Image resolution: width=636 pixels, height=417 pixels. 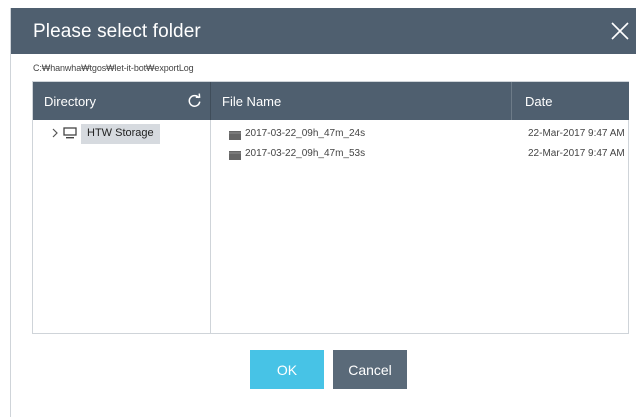 What do you see at coordinates (305, 133) in the screenshot?
I see `file-name: 2017-03-22_09h_47m_24s` at bounding box center [305, 133].